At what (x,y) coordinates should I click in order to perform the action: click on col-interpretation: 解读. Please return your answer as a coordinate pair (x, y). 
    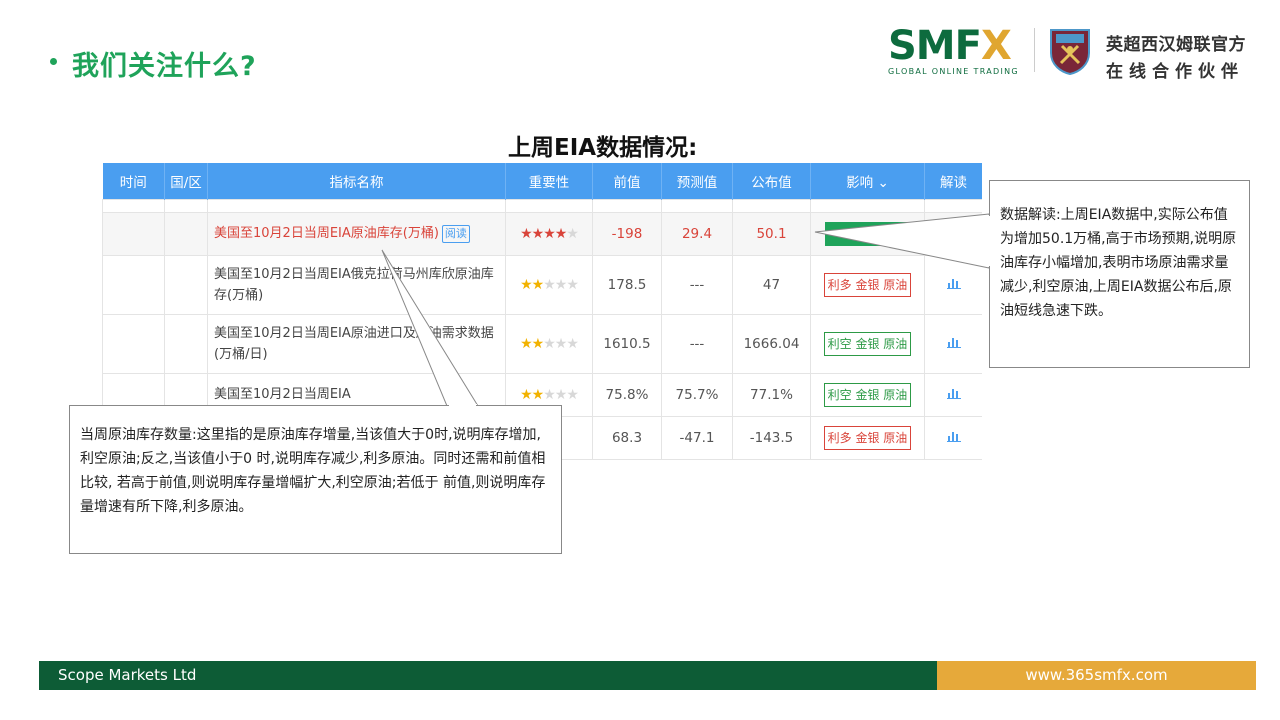
    Looking at the image, I should click on (953, 181).